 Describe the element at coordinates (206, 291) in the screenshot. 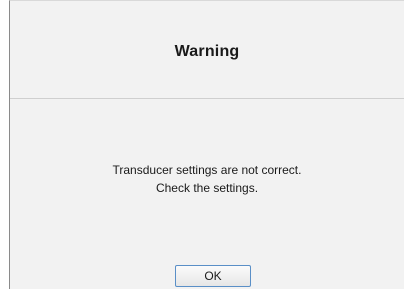

I see `bottom-edge` at that location.